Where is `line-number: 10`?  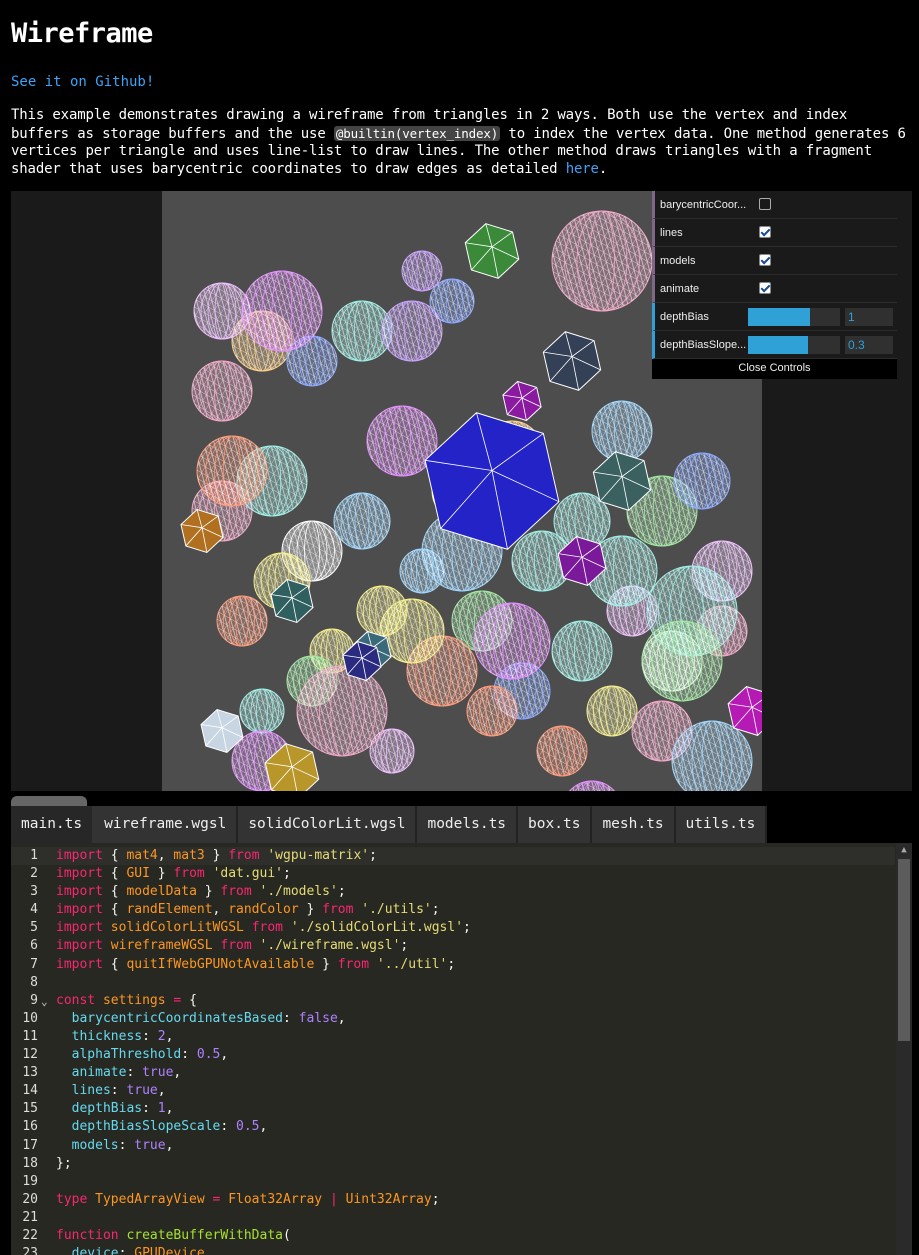
line-number: 10 is located at coordinates (30, 1018).